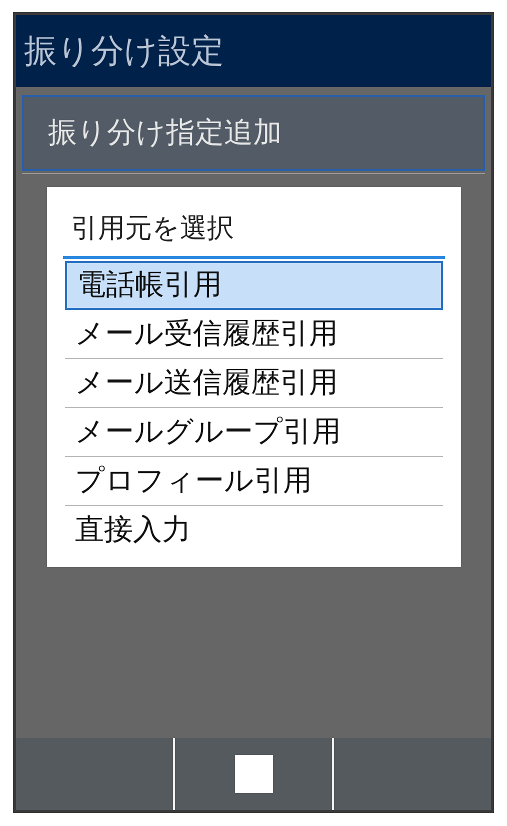 This screenshot has width=507, height=826. What do you see at coordinates (124, 51) in the screenshot?
I see `screen-title: 振り分け設定` at bounding box center [124, 51].